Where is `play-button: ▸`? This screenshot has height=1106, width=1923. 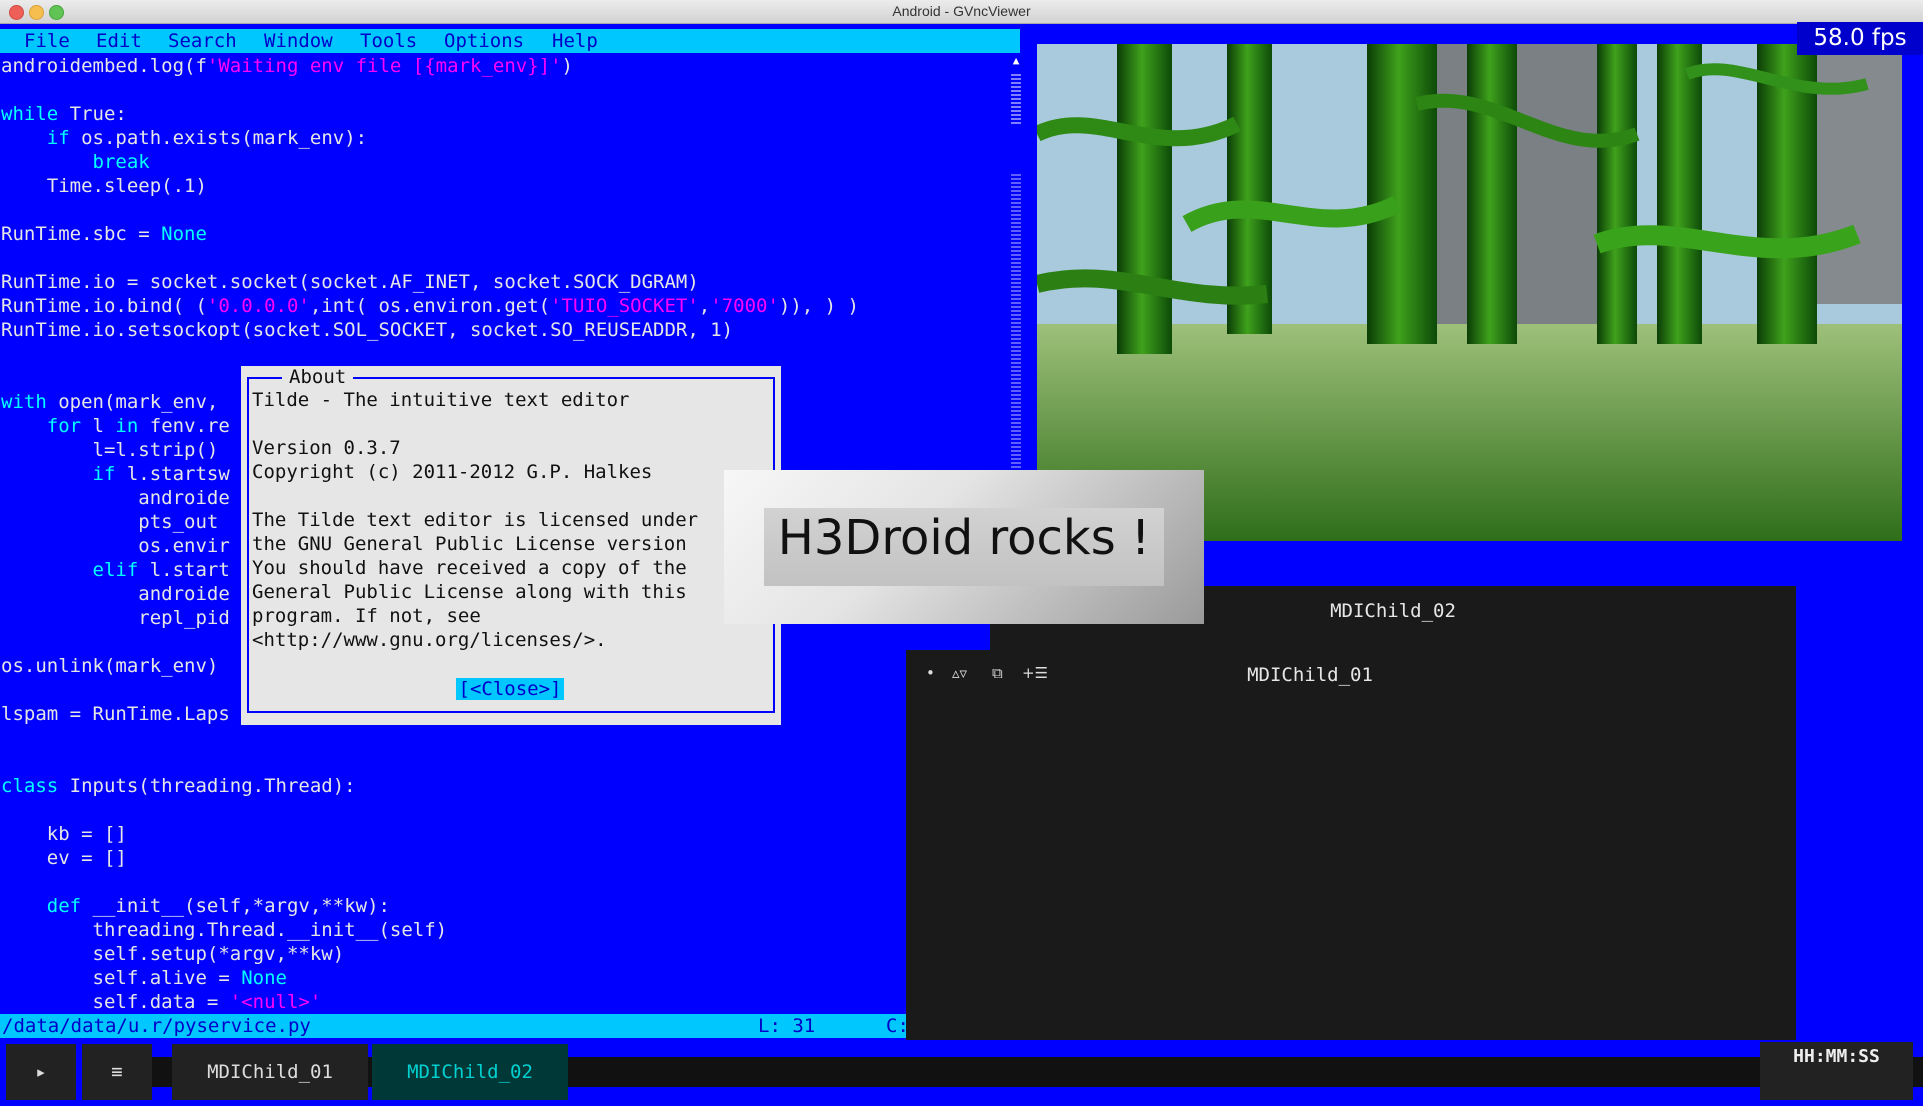
play-button: ▸ is located at coordinates (41, 1072).